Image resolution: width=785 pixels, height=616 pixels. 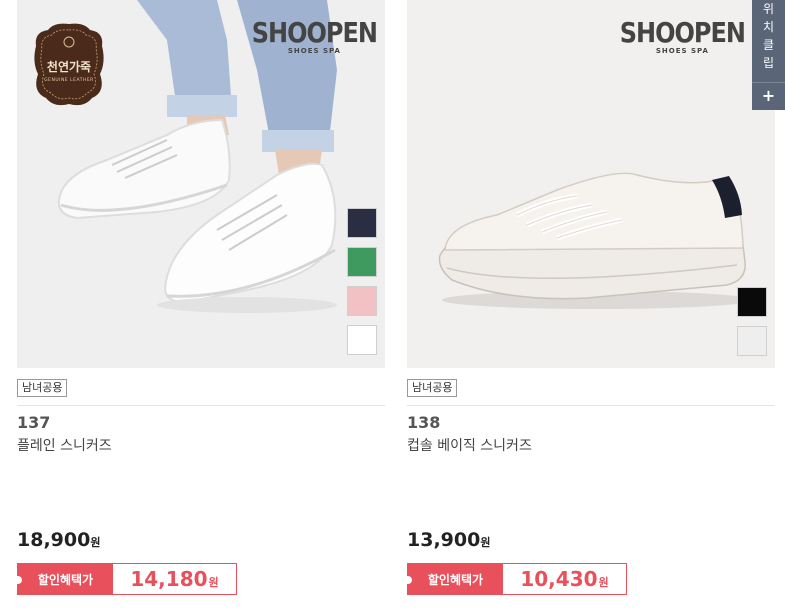 What do you see at coordinates (174, 579) in the screenshot?
I see `discount-price: 14,180 원` at bounding box center [174, 579].